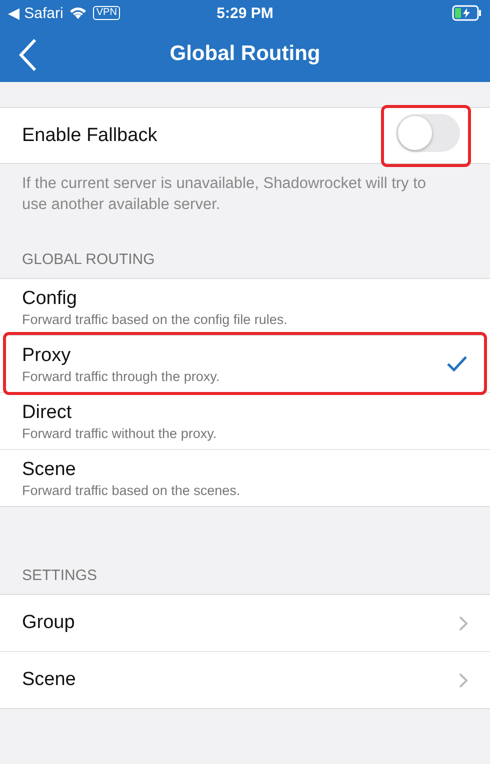  Describe the element at coordinates (120, 433) in the screenshot. I see `option-description: Forward traffic without the proxy.` at that location.